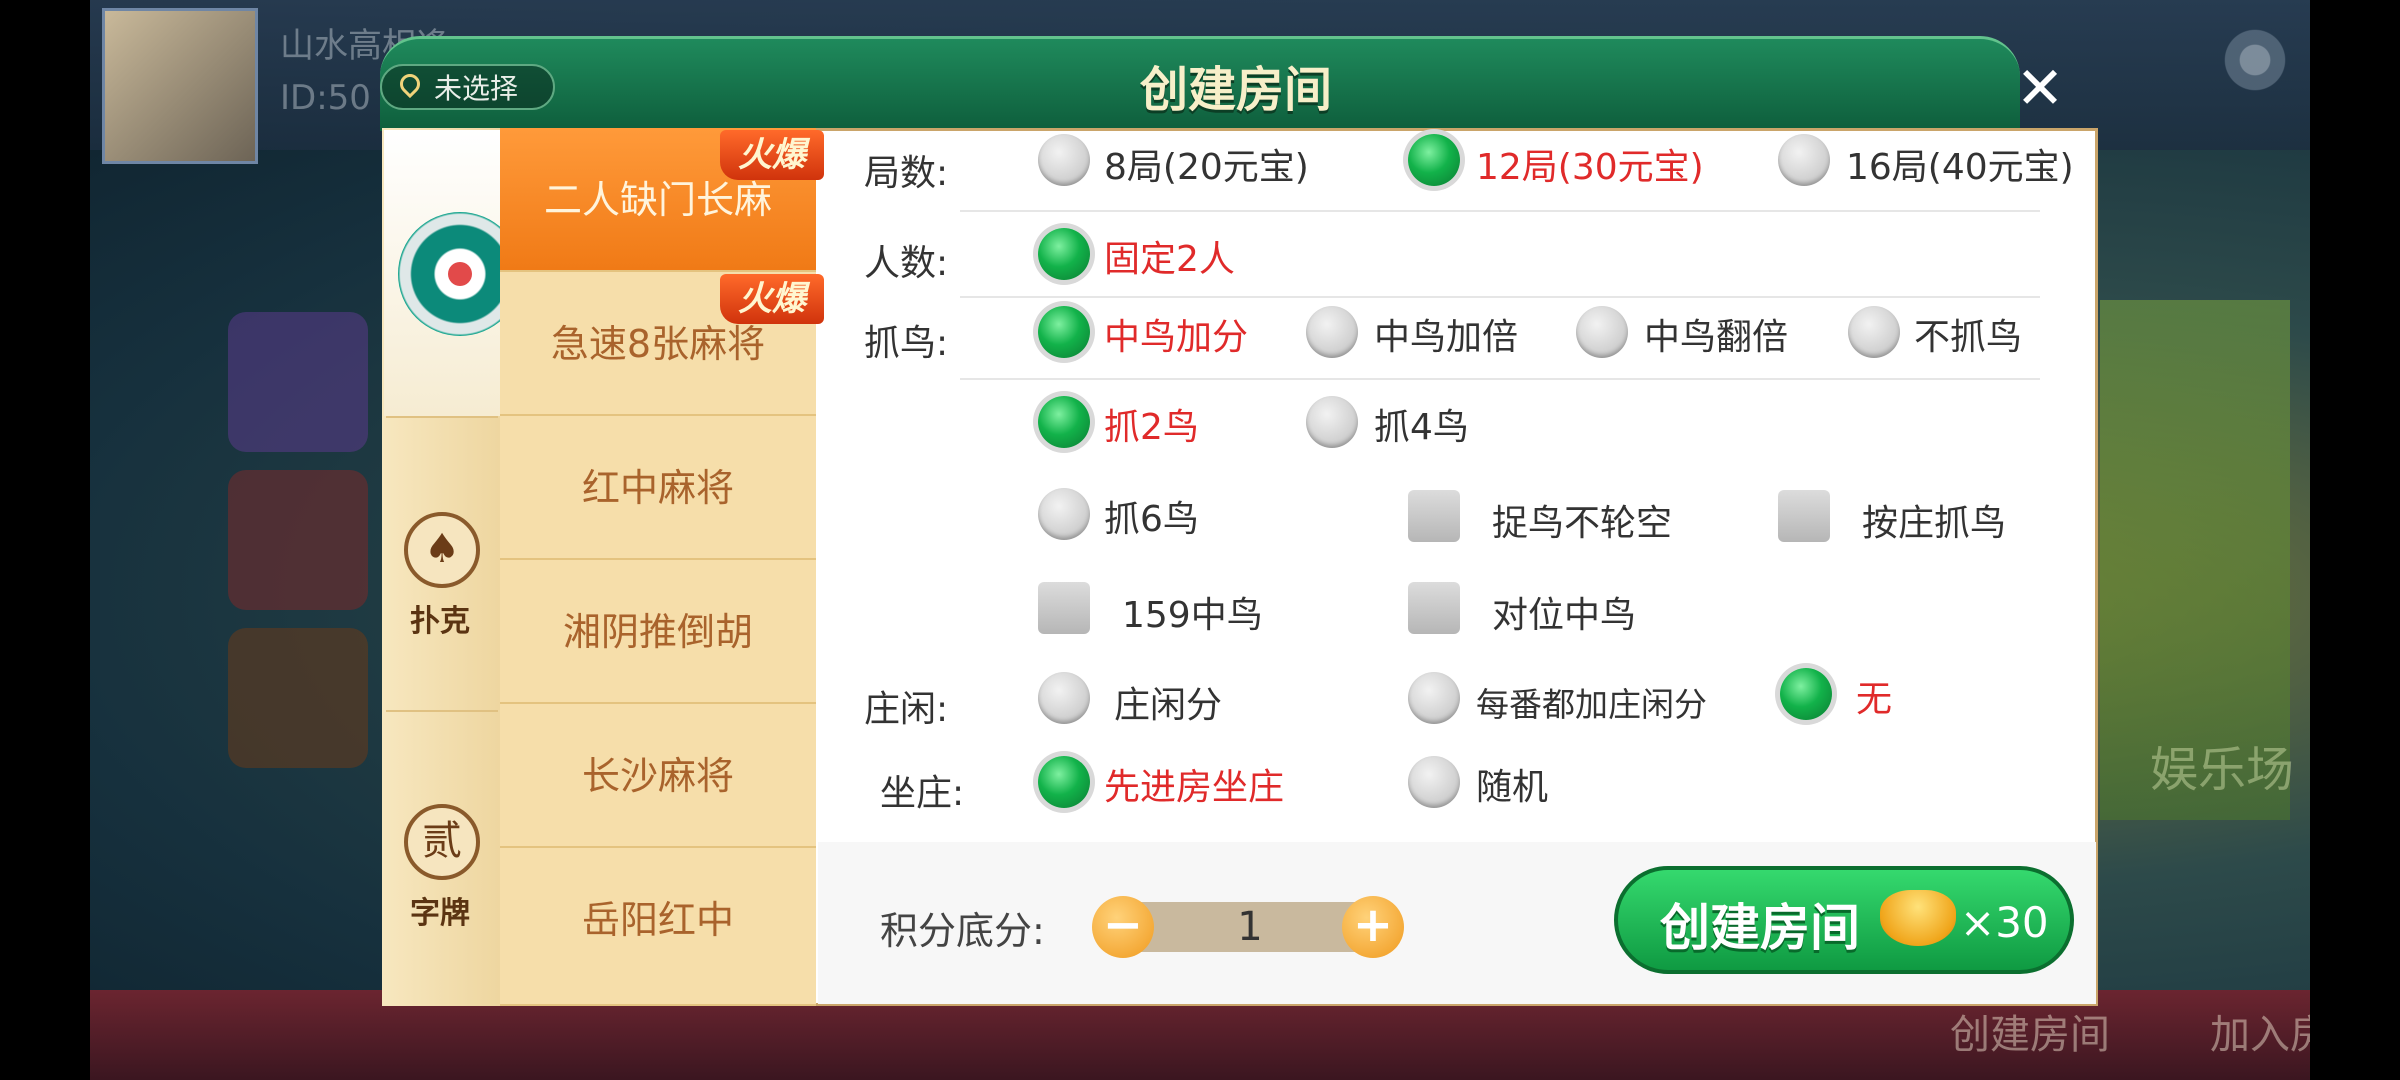 The image size is (2400, 1080). What do you see at coordinates (1716, 334) in the screenshot?
I see `birds-option: 中鸟翻倍` at bounding box center [1716, 334].